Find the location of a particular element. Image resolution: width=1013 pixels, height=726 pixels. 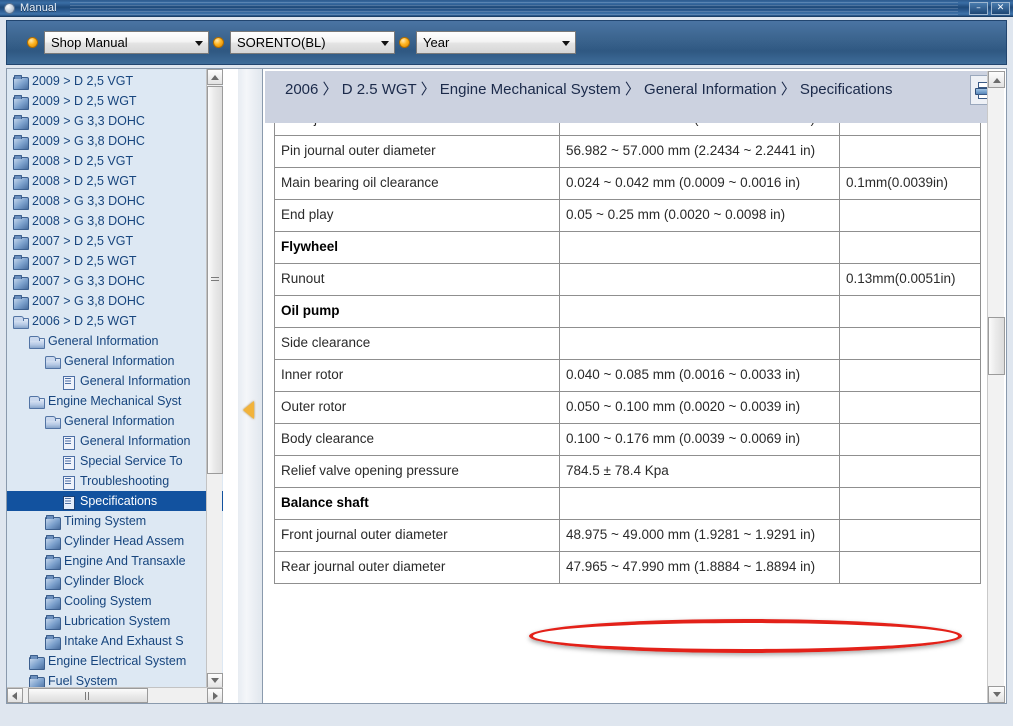

document-scroll-thumb is located at coordinates (996, 346).